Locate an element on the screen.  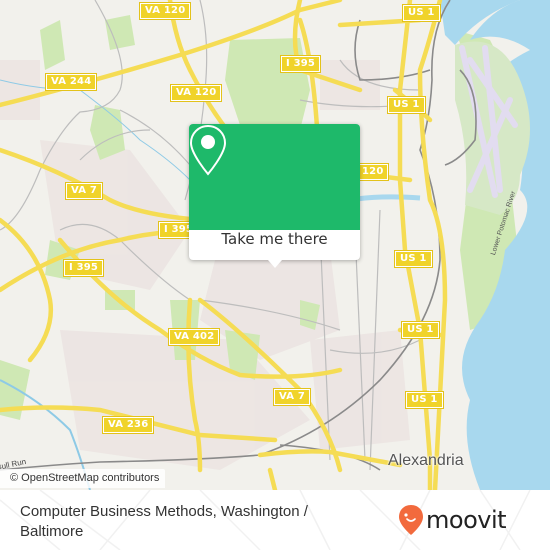
map-pin-icon is located at coordinates (208, 150).